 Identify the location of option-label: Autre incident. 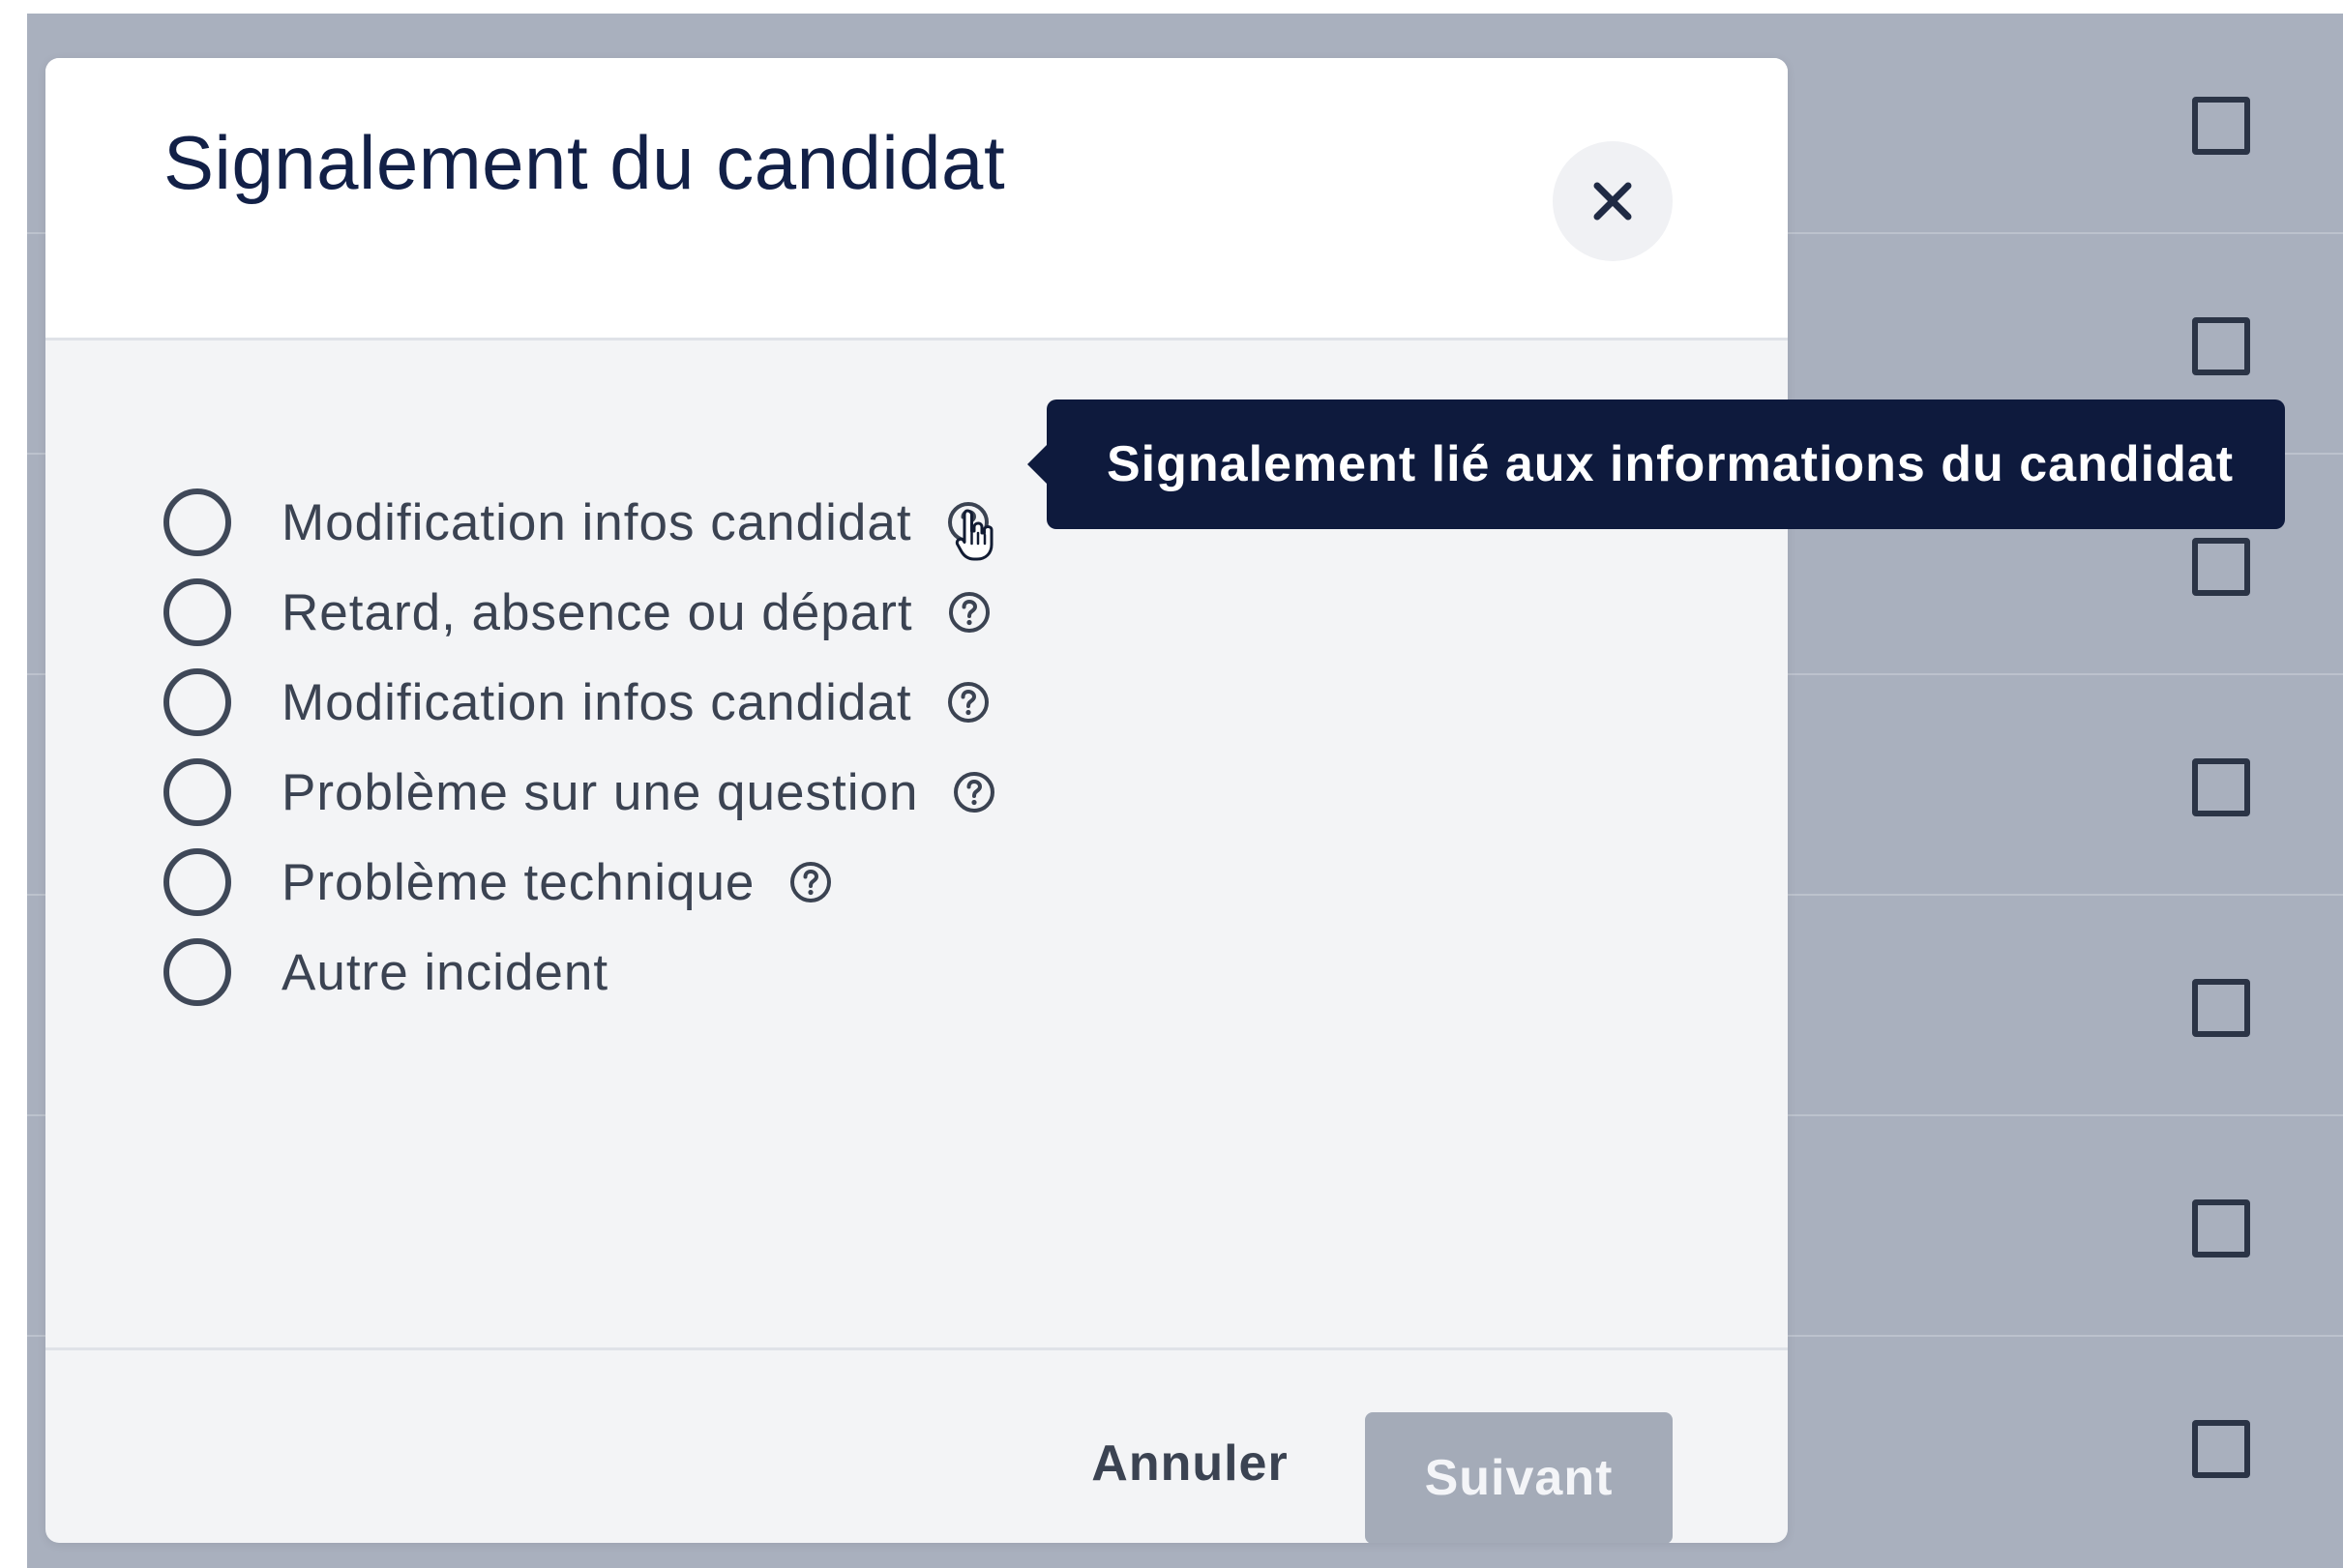
(445, 972).